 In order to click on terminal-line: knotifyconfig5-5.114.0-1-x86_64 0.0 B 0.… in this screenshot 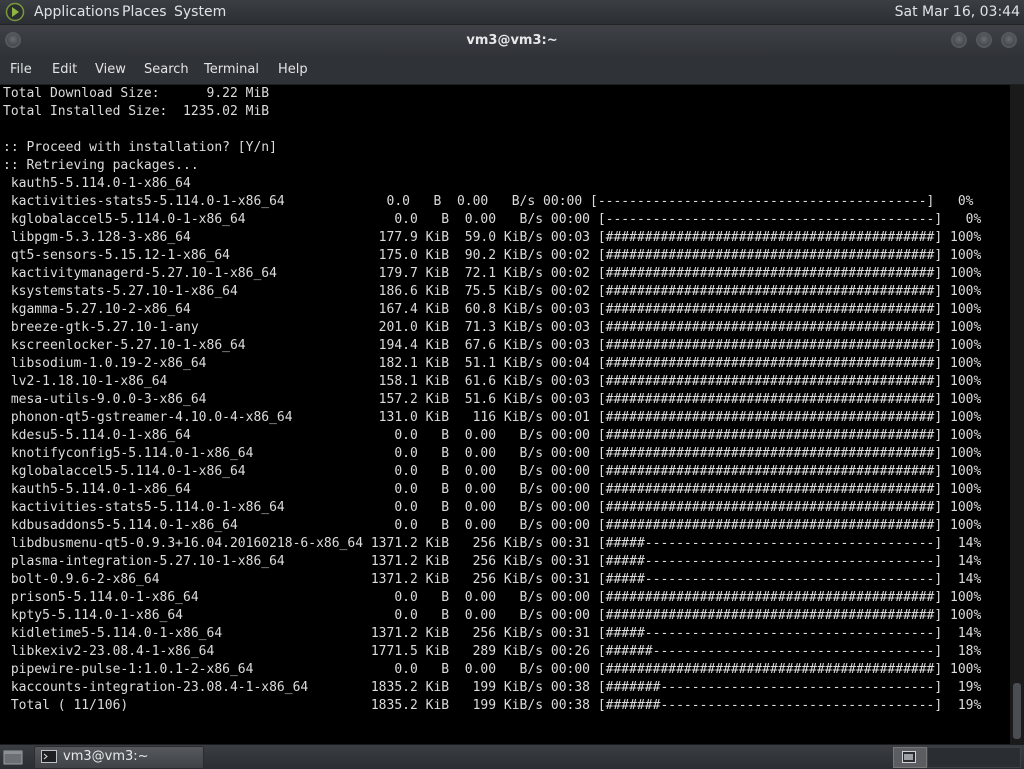, I will do `click(492, 453)`.